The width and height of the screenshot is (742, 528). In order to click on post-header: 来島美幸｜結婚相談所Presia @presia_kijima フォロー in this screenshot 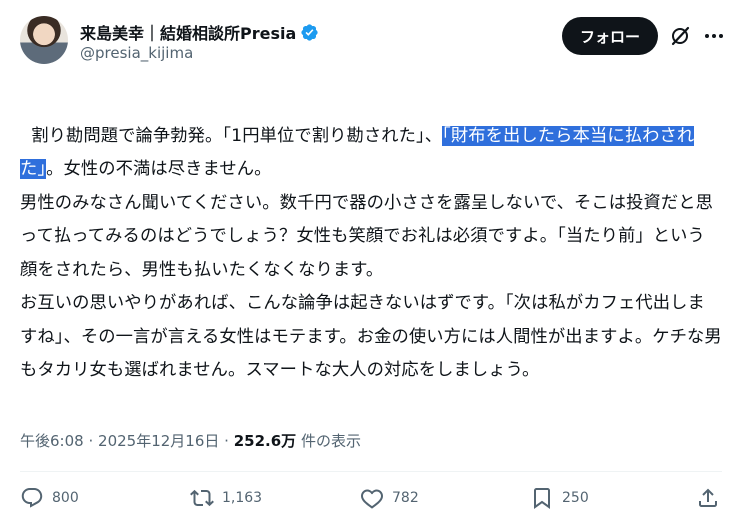, I will do `click(374, 40)`.